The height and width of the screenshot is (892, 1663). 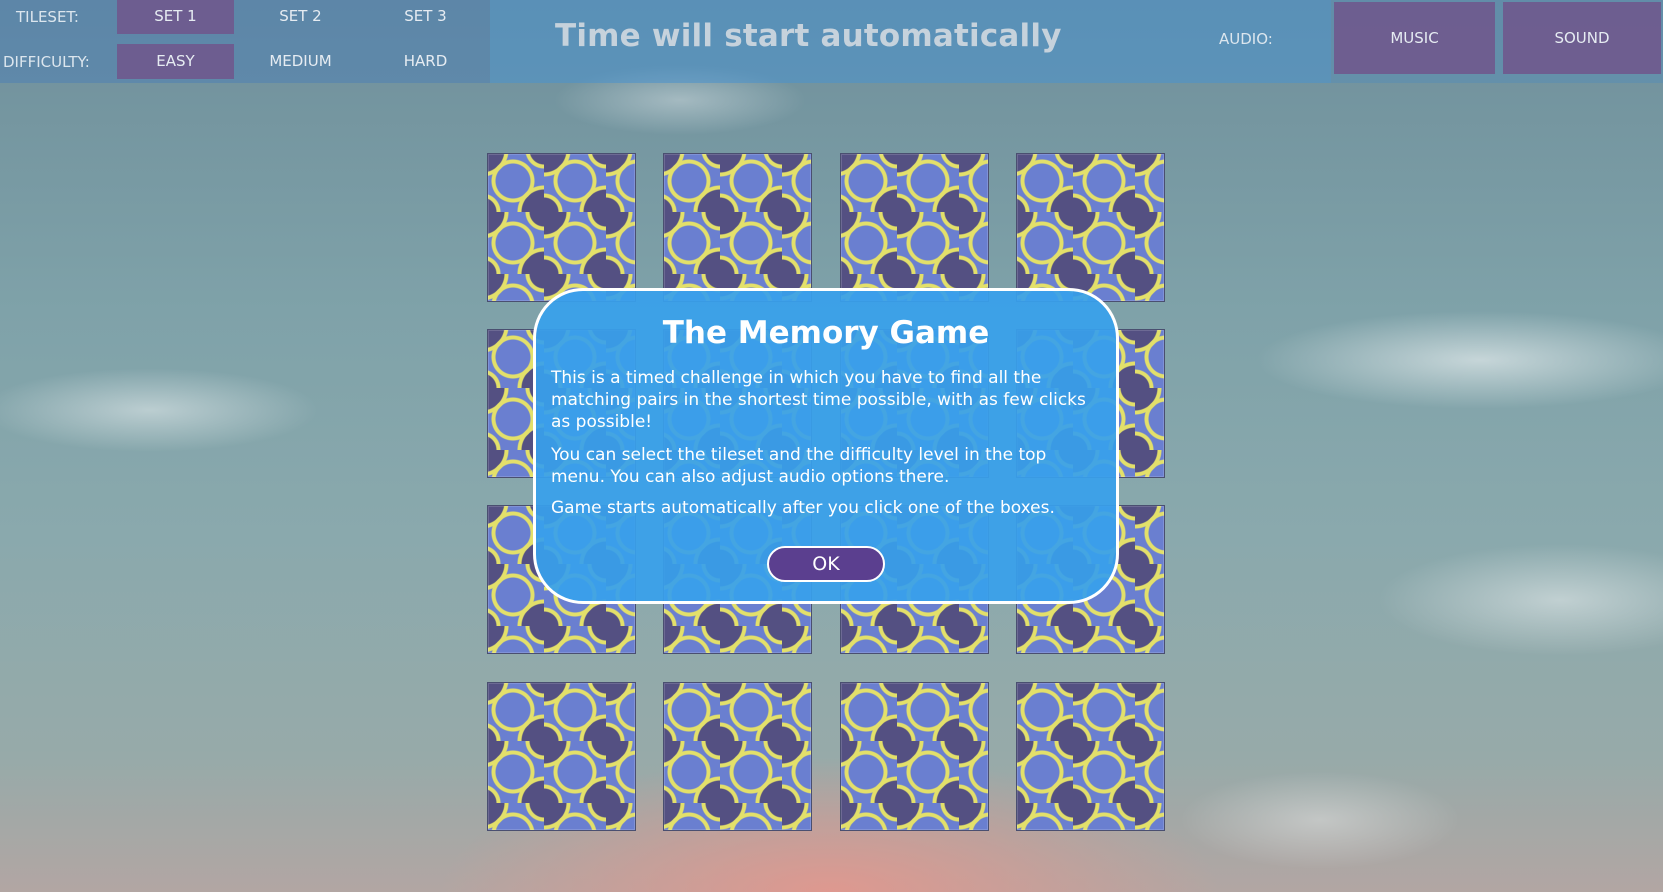 What do you see at coordinates (1582, 38) in the screenshot?
I see `sound-toggle-button: SOUND` at bounding box center [1582, 38].